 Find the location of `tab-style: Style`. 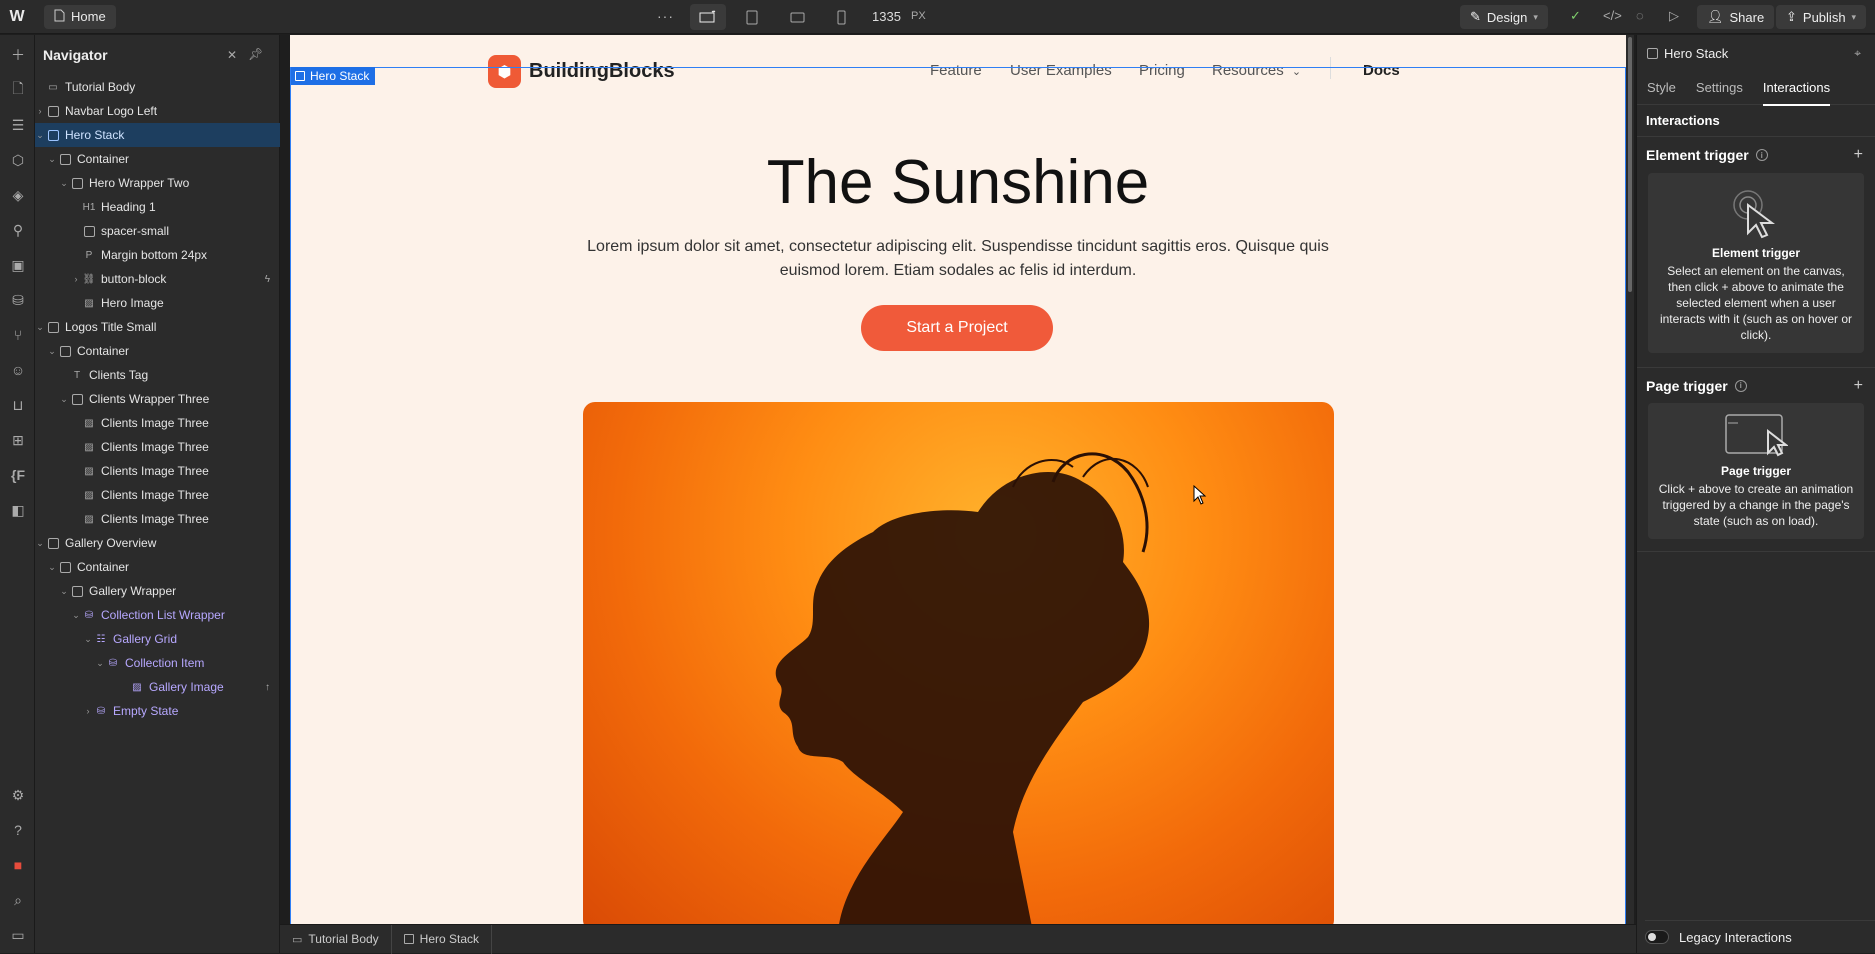

tab-style: Style is located at coordinates (1661, 88).